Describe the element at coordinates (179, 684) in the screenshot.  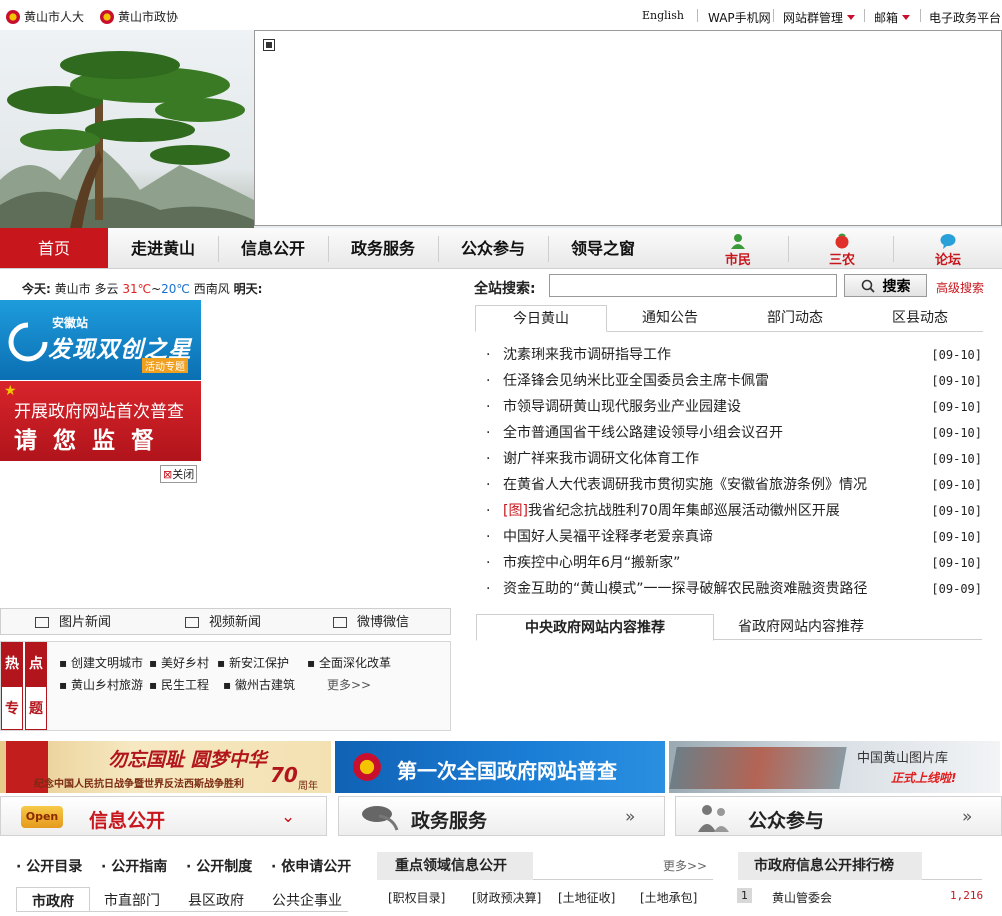
I see `hot-link: ▪ 民生工程` at that location.